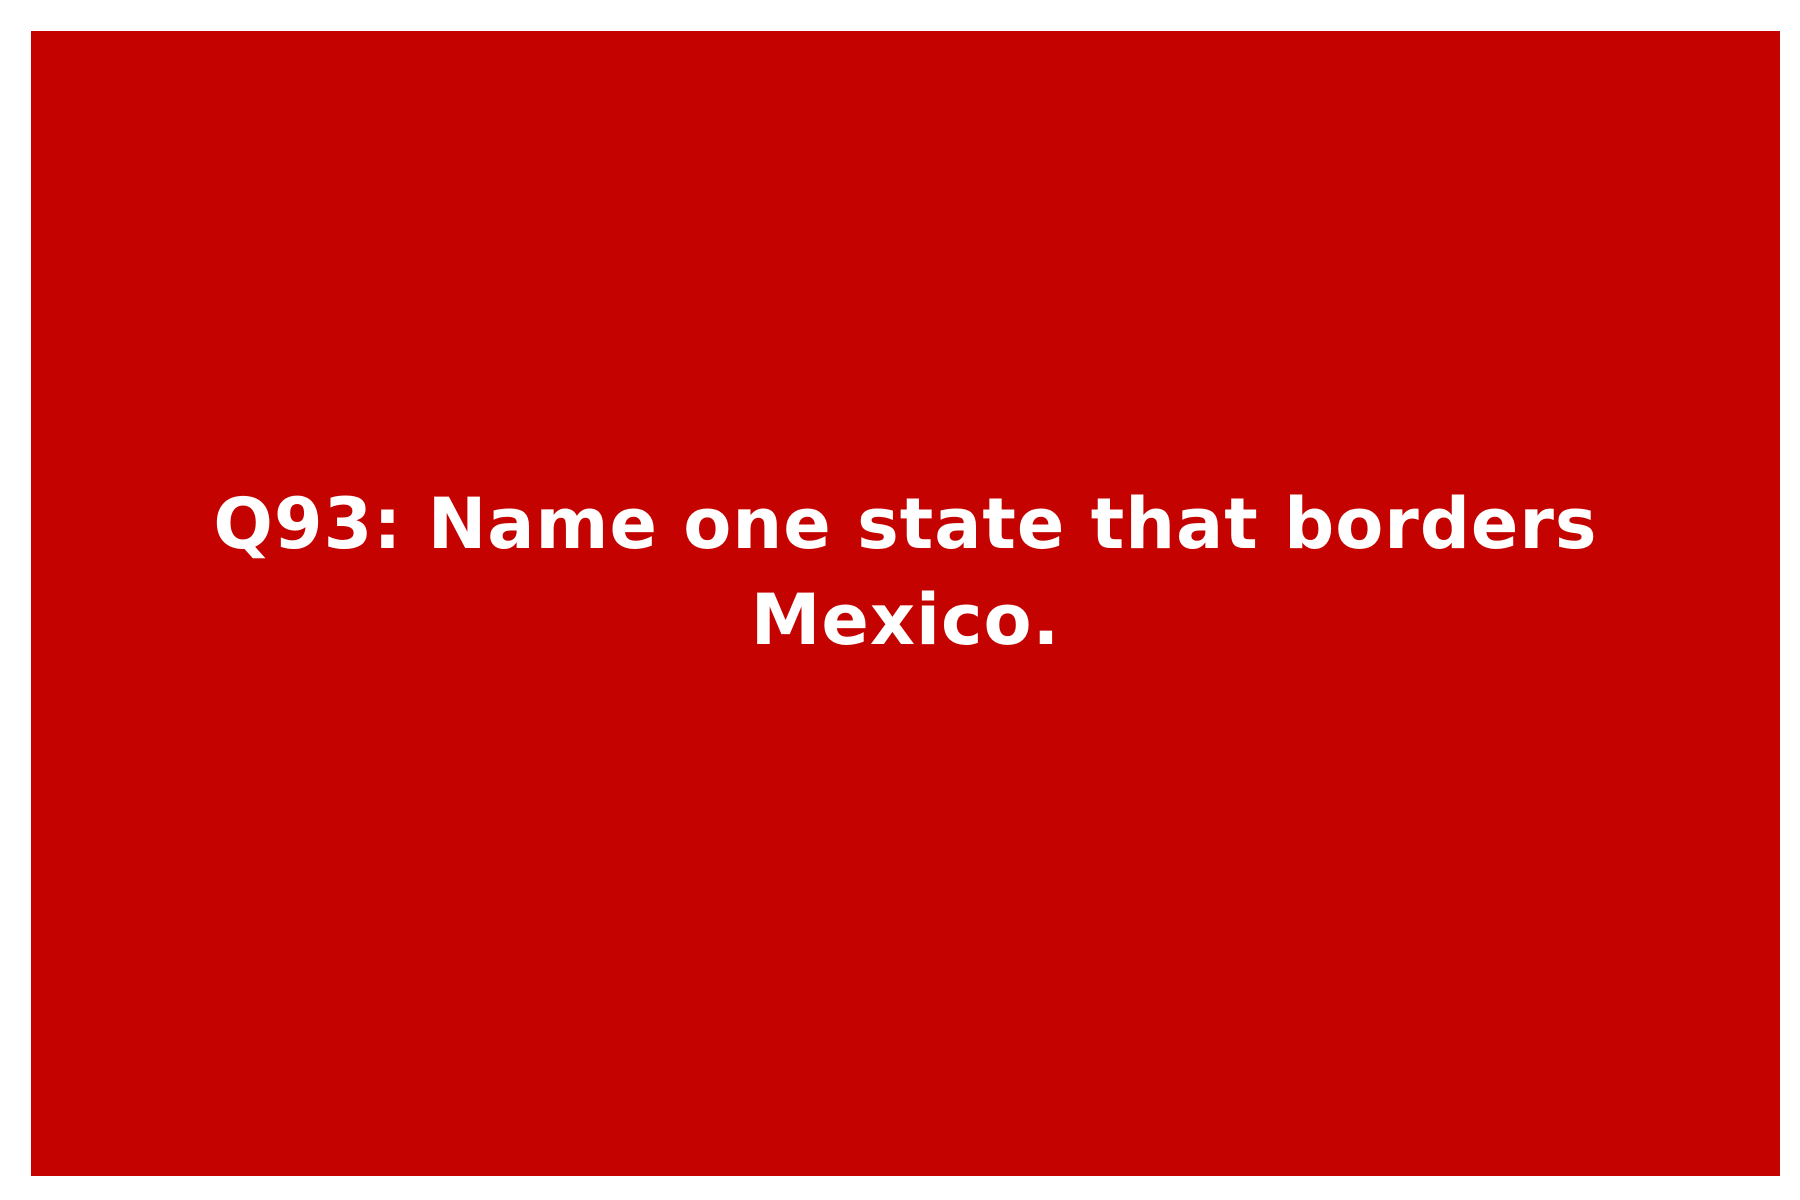 This screenshot has width=1800, height=1200. What do you see at coordinates (905, 571) in the screenshot?
I see `question-text: Q93: Name one state that borders Mexico.` at bounding box center [905, 571].